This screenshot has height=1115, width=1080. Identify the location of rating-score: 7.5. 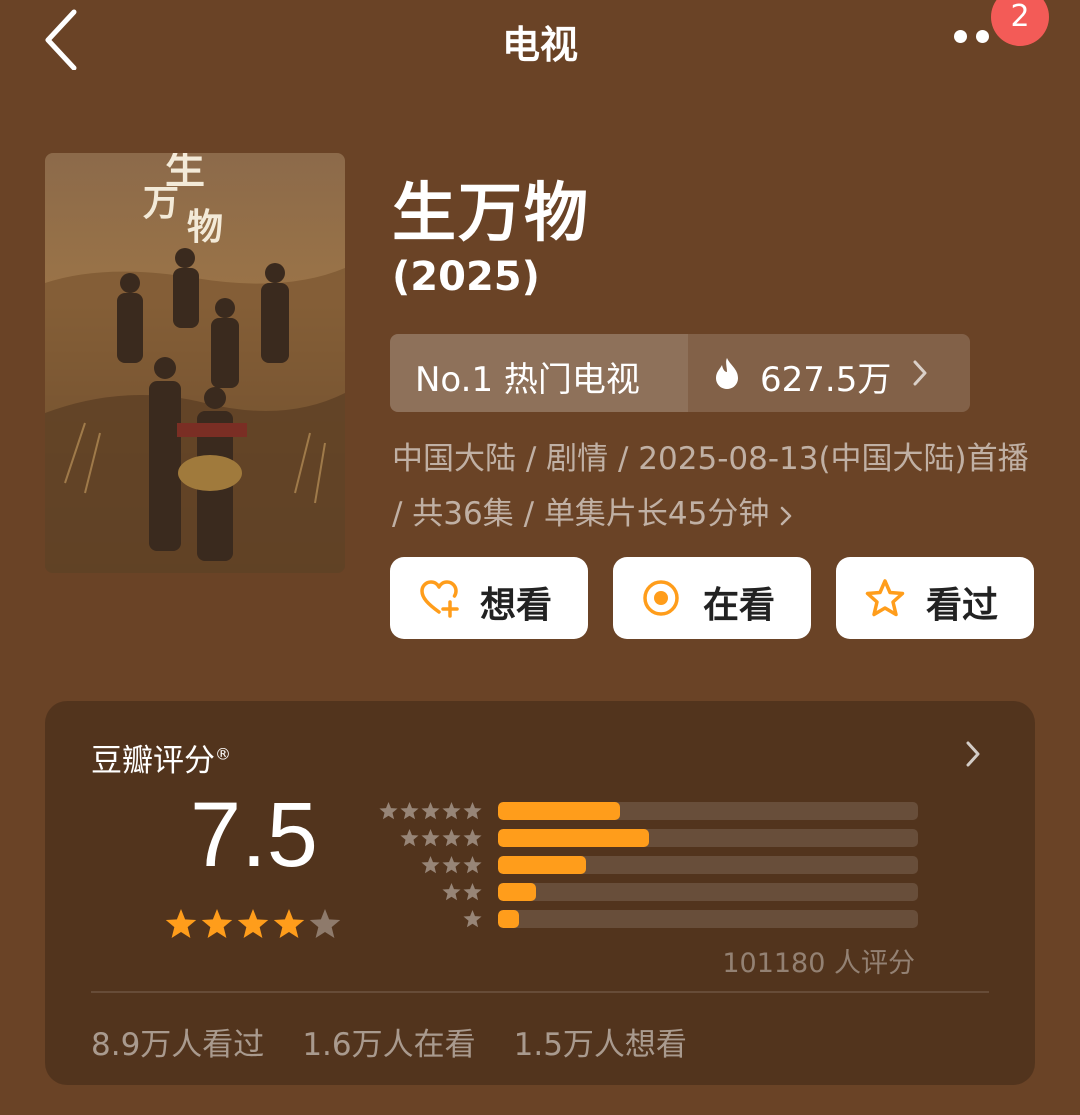
(254, 835).